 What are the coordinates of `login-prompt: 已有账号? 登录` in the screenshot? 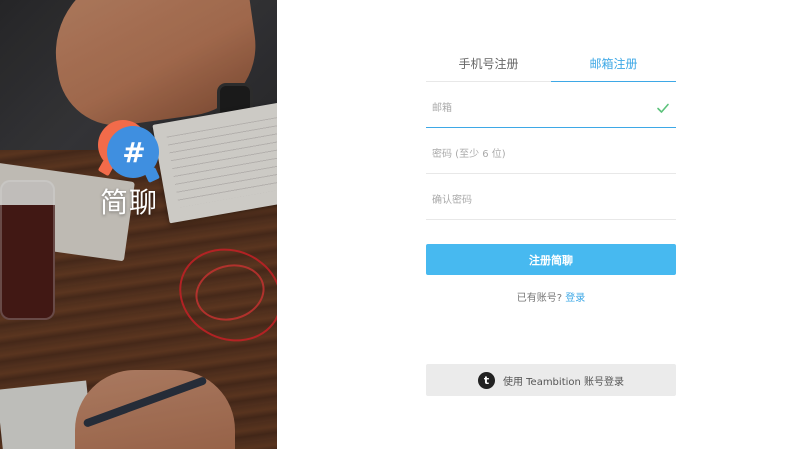 It's located at (551, 296).